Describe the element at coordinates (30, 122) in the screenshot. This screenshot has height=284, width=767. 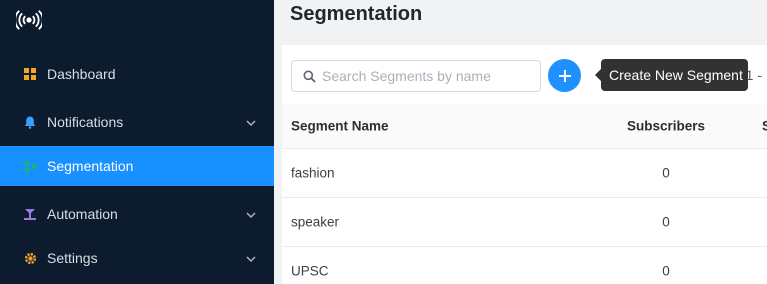
I see `bell-icon` at that location.